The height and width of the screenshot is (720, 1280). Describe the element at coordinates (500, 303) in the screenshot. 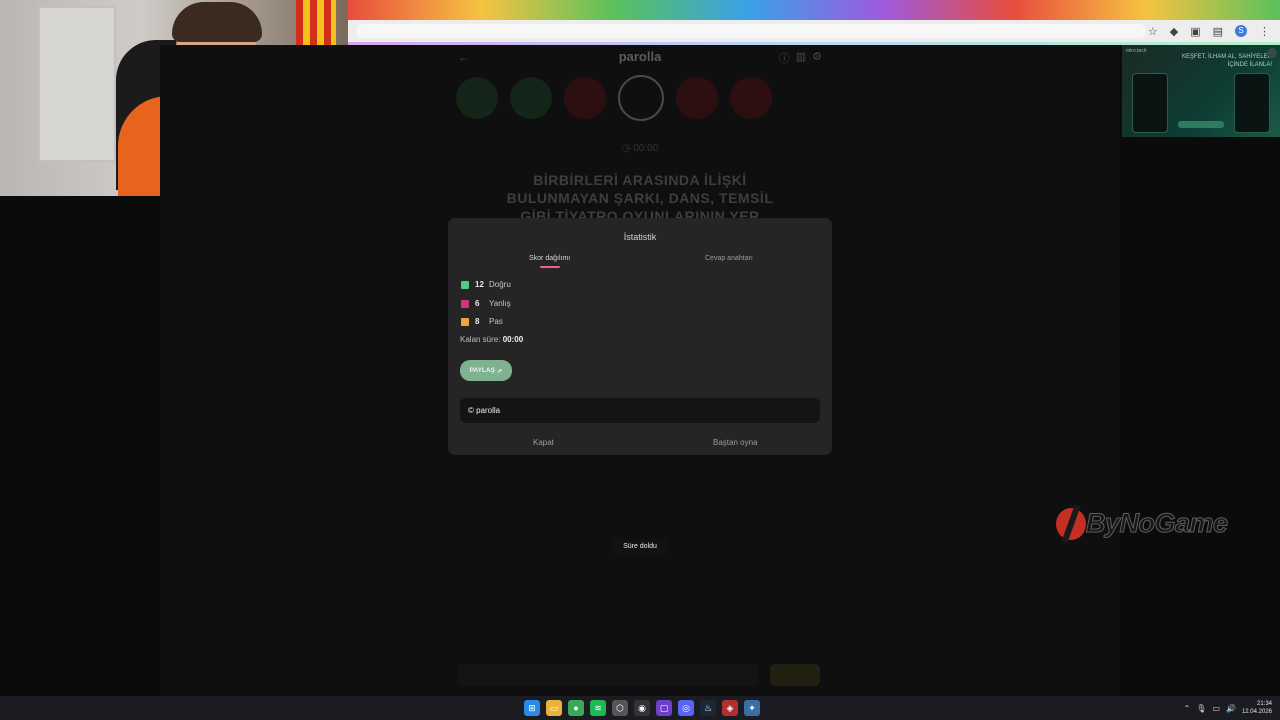

I see `stat-label: Yanlış` at that location.